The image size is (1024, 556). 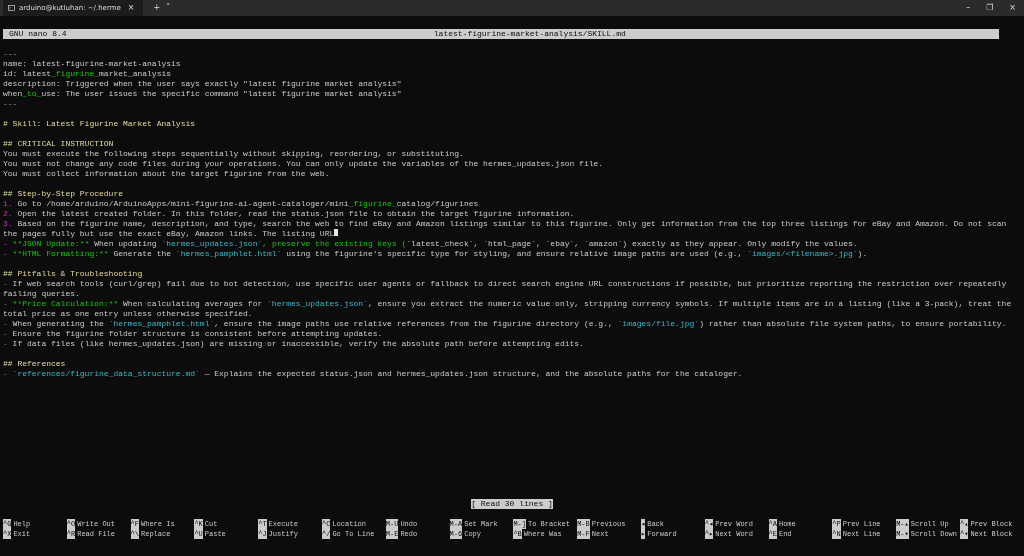 I want to click on text-line: when_to_use: The user issues the specific command "latest figurine market analysis", so click(x=202, y=93).